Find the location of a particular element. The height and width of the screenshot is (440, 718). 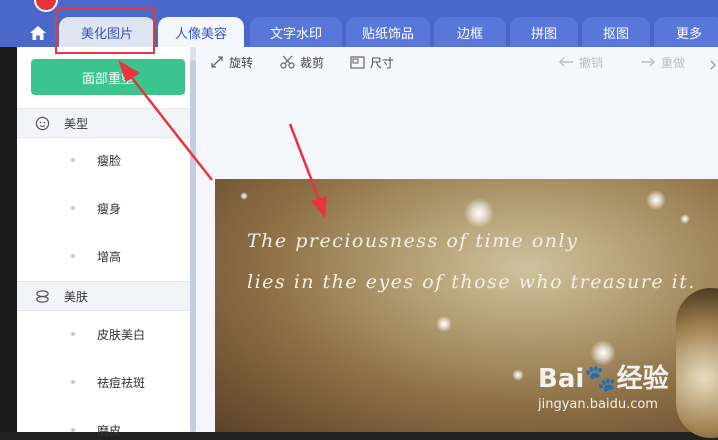

annotation-arrows is located at coordinates (222, 139).